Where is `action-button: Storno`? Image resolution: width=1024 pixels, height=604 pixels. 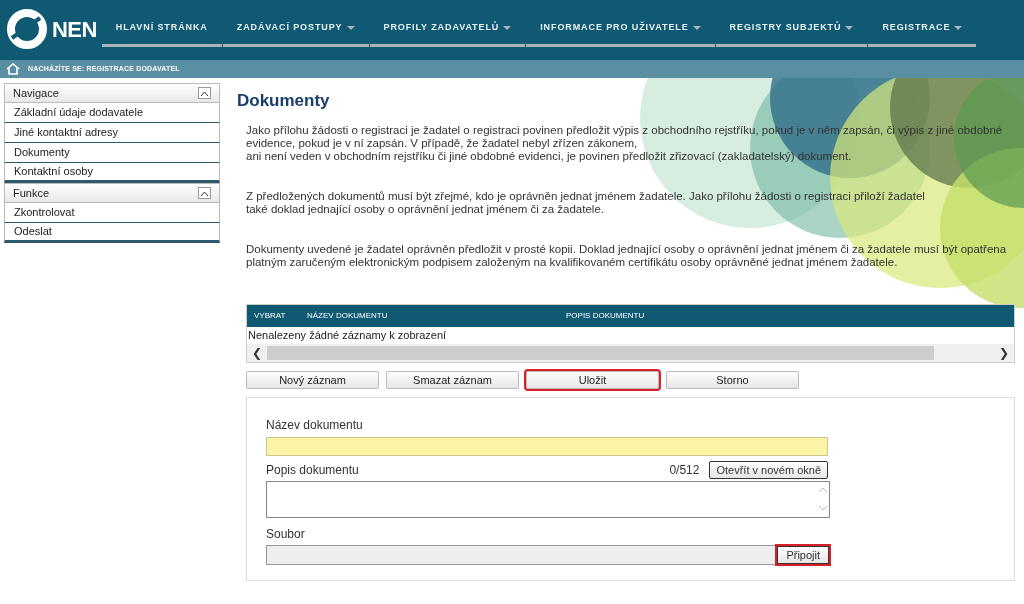
action-button: Storno is located at coordinates (732, 379).